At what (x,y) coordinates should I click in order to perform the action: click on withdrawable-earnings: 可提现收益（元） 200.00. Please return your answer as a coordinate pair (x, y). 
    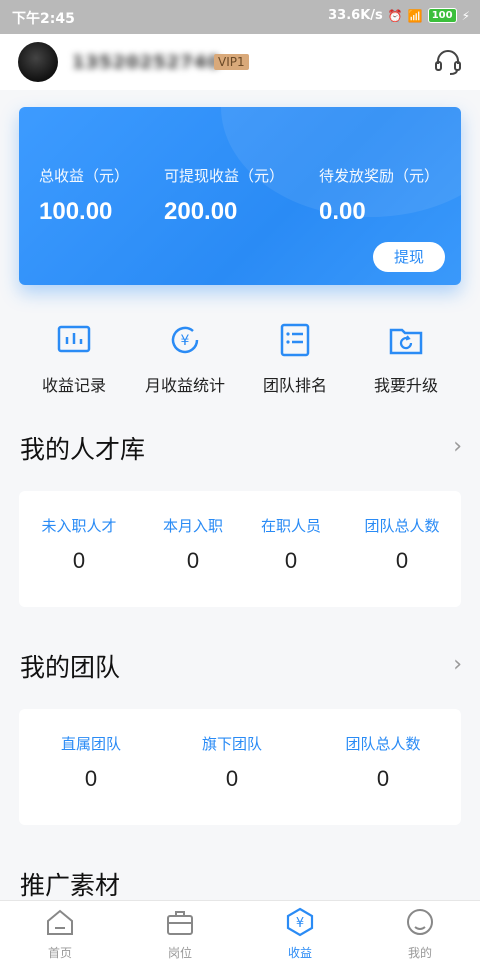
    Looking at the image, I should click on (224, 195).